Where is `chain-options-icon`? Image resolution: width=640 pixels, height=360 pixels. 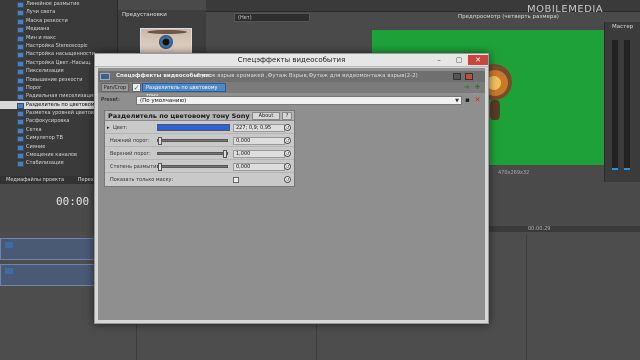 chain-options-icon is located at coordinates (457, 76).